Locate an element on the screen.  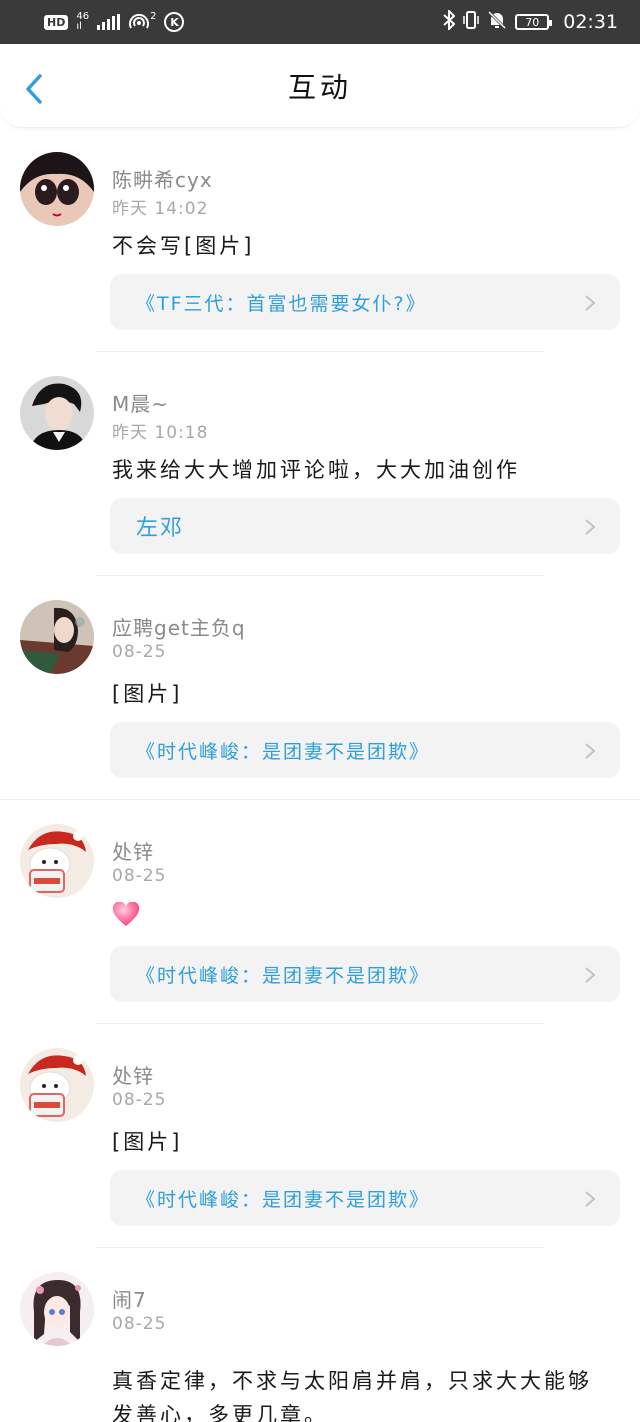
page-title: 互动 is located at coordinates (319, 87).